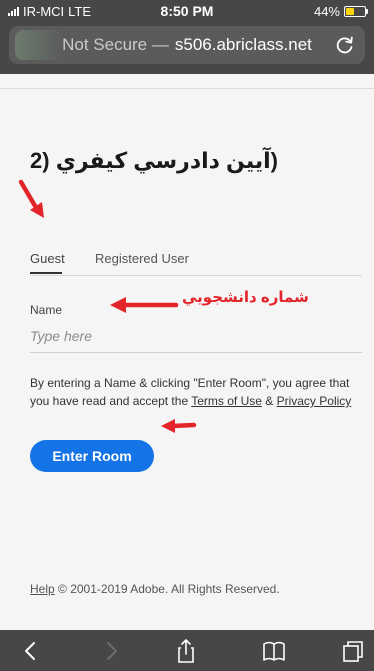  What do you see at coordinates (269, 401) in the screenshot?
I see `terms-and: &` at bounding box center [269, 401].